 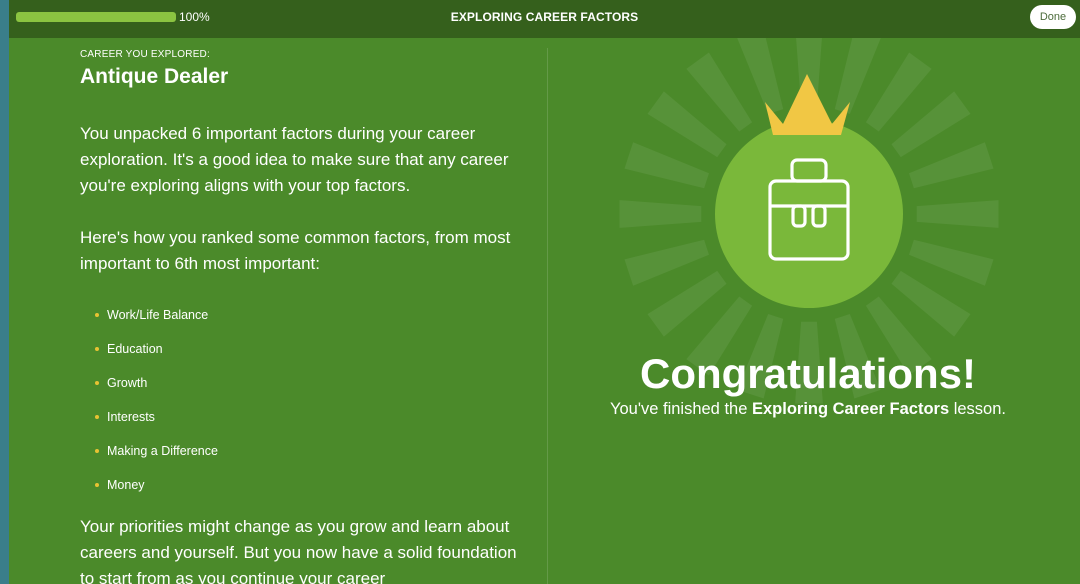 What do you see at coordinates (149, 391) in the screenshot?
I see `factor-item: Growth` at bounding box center [149, 391].